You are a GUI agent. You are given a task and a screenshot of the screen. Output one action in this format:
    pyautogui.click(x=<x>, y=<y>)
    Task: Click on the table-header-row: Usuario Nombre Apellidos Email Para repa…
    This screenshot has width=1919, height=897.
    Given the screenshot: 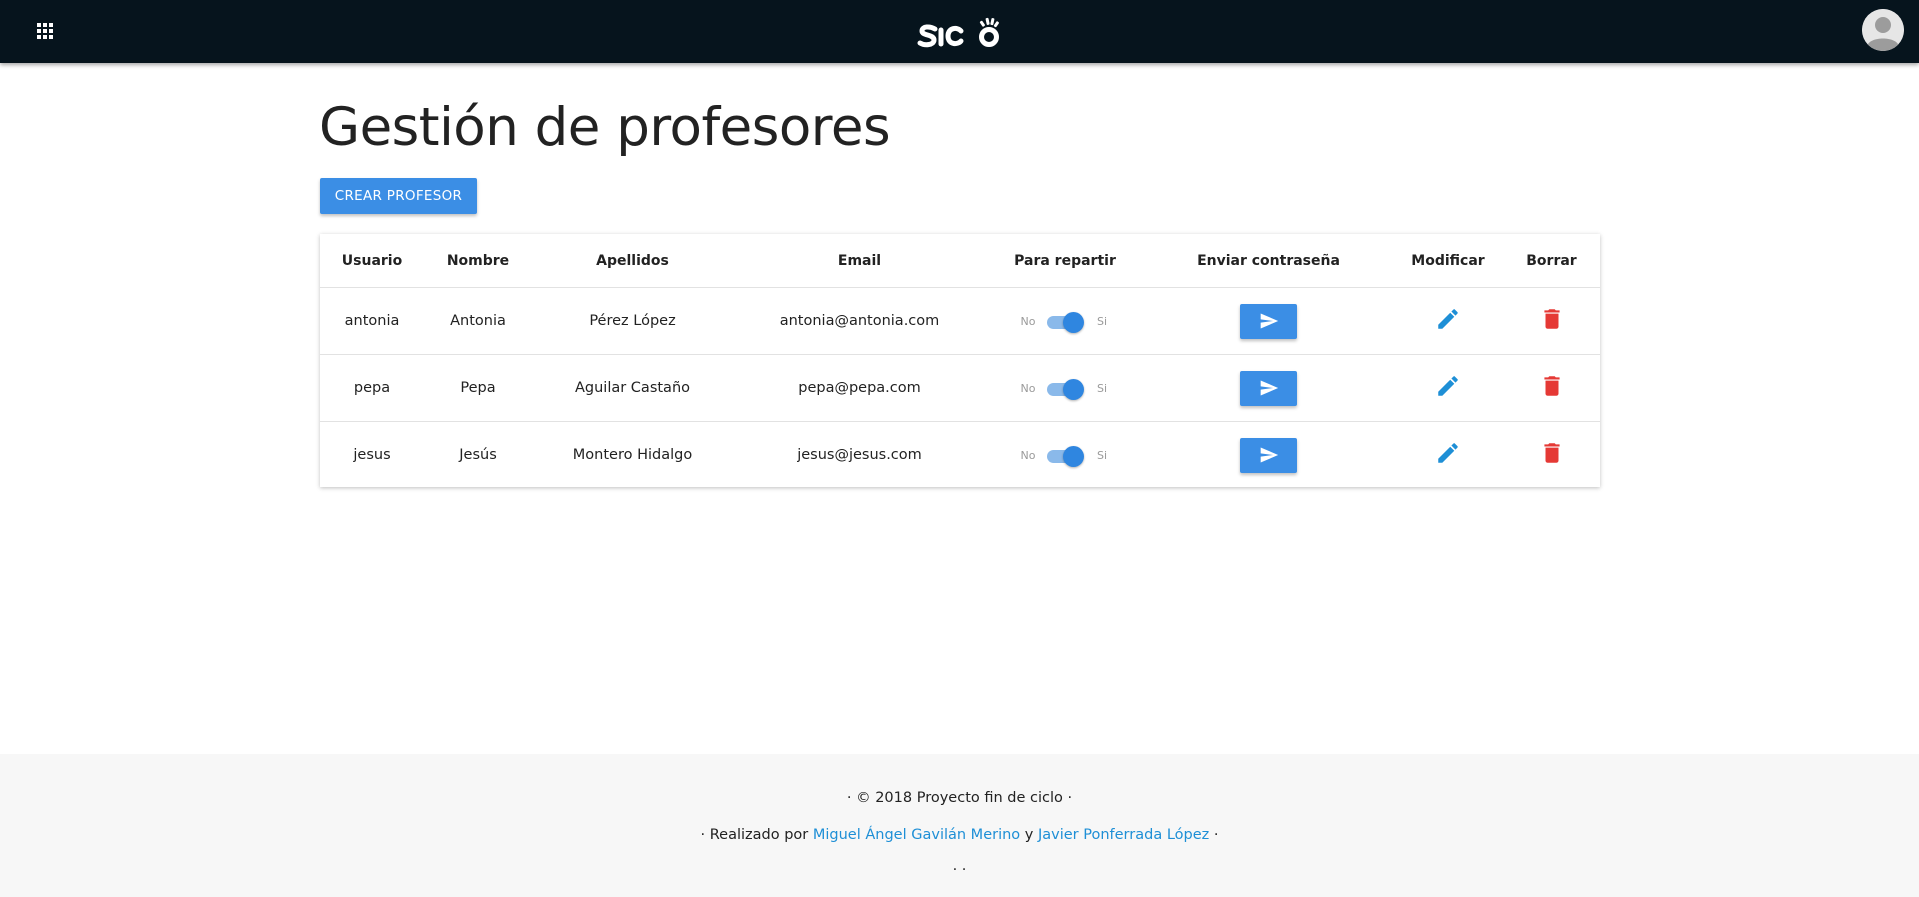 What is the action you would take?
    pyautogui.click(x=960, y=261)
    